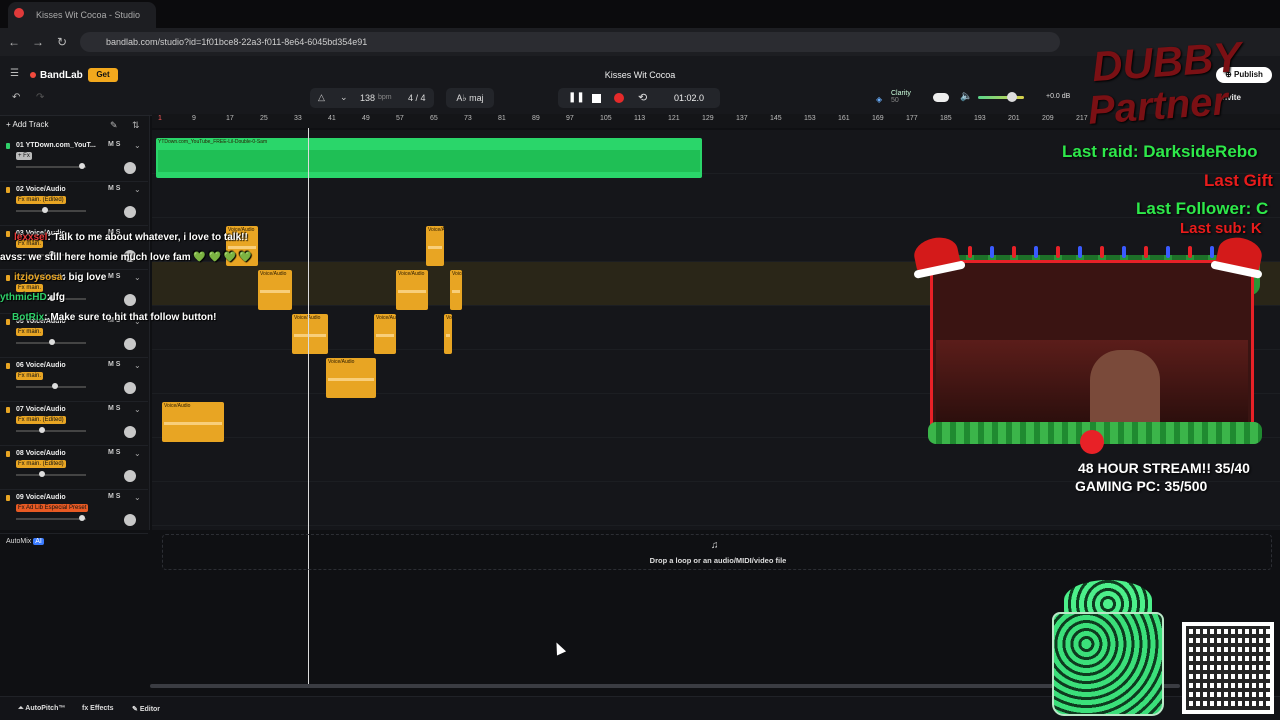  What do you see at coordinates (640, 75) in the screenshot?
I see `song-title: Kisses Wit Cocoa` at bounding box center [640, 75].